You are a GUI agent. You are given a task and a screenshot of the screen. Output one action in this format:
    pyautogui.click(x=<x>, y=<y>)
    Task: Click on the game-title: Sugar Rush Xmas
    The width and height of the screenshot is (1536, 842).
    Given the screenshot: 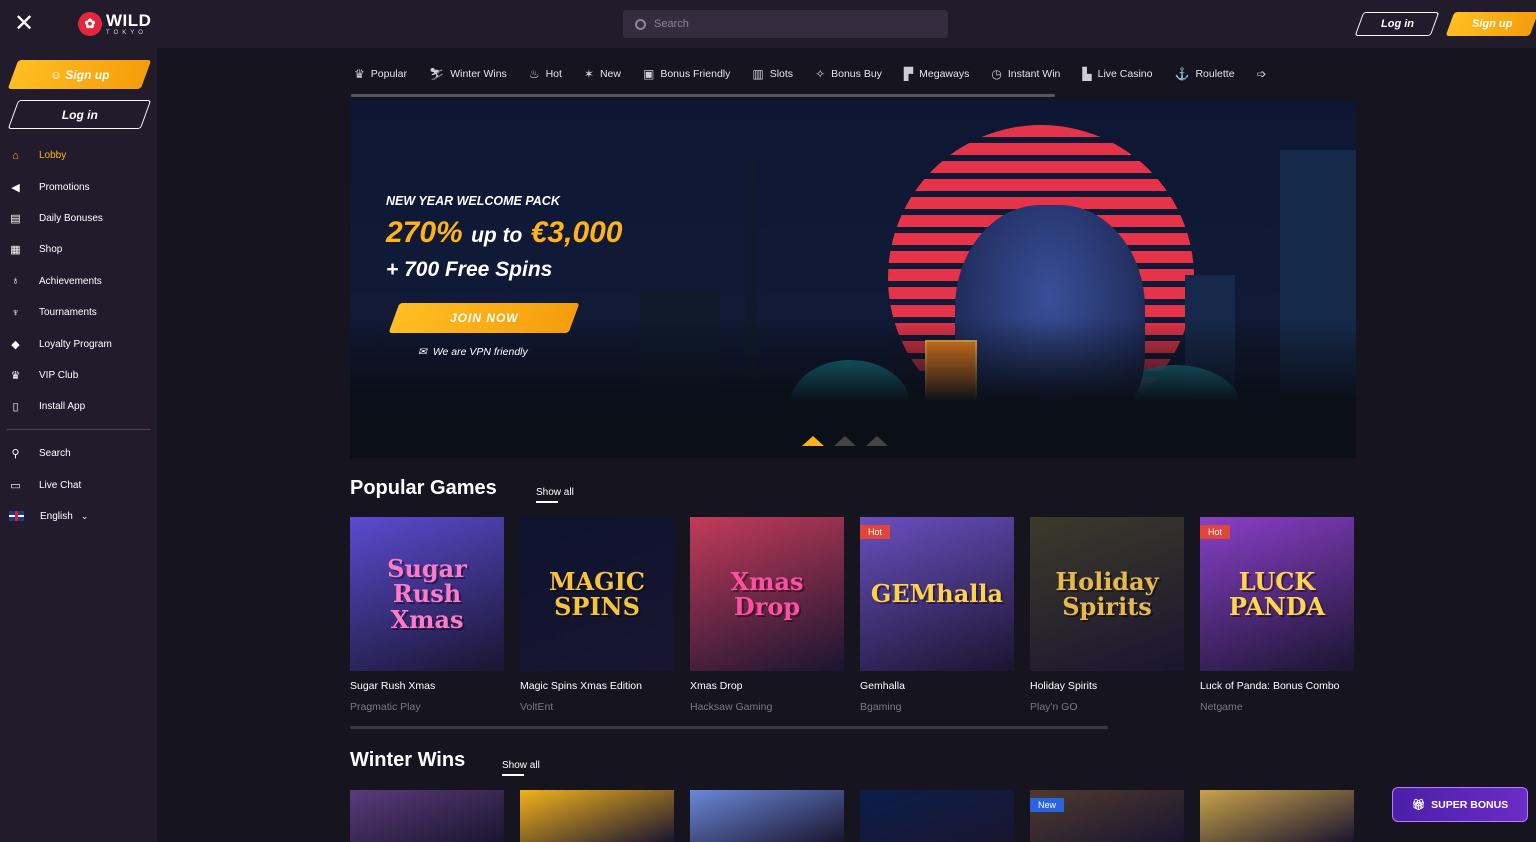 What is the action you would take?
    pyautogui.click(x=427, y=686)
    